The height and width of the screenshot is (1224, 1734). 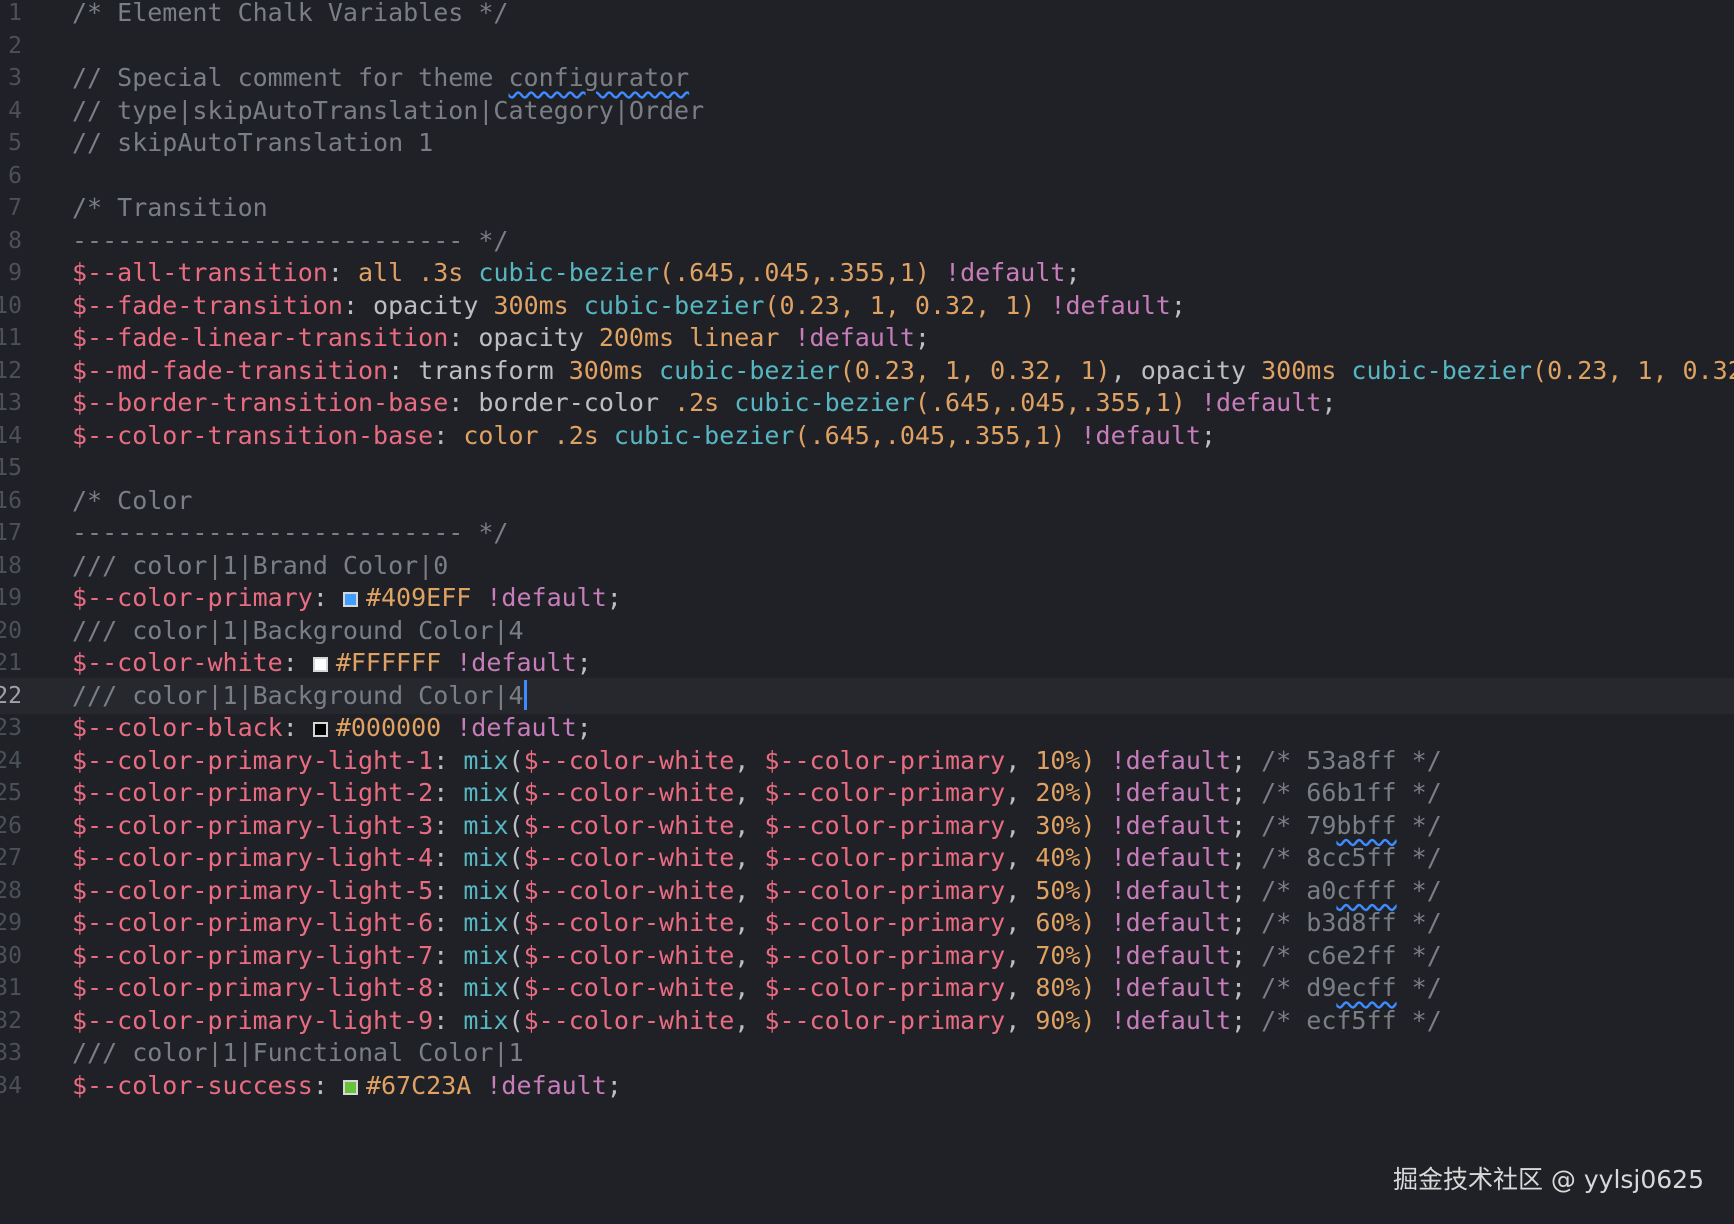 What do you see at coordinates (290, 13) in the screenshot?
I see `code-token: /* Element Chalk Variables */` at bounding box center [290, 13].